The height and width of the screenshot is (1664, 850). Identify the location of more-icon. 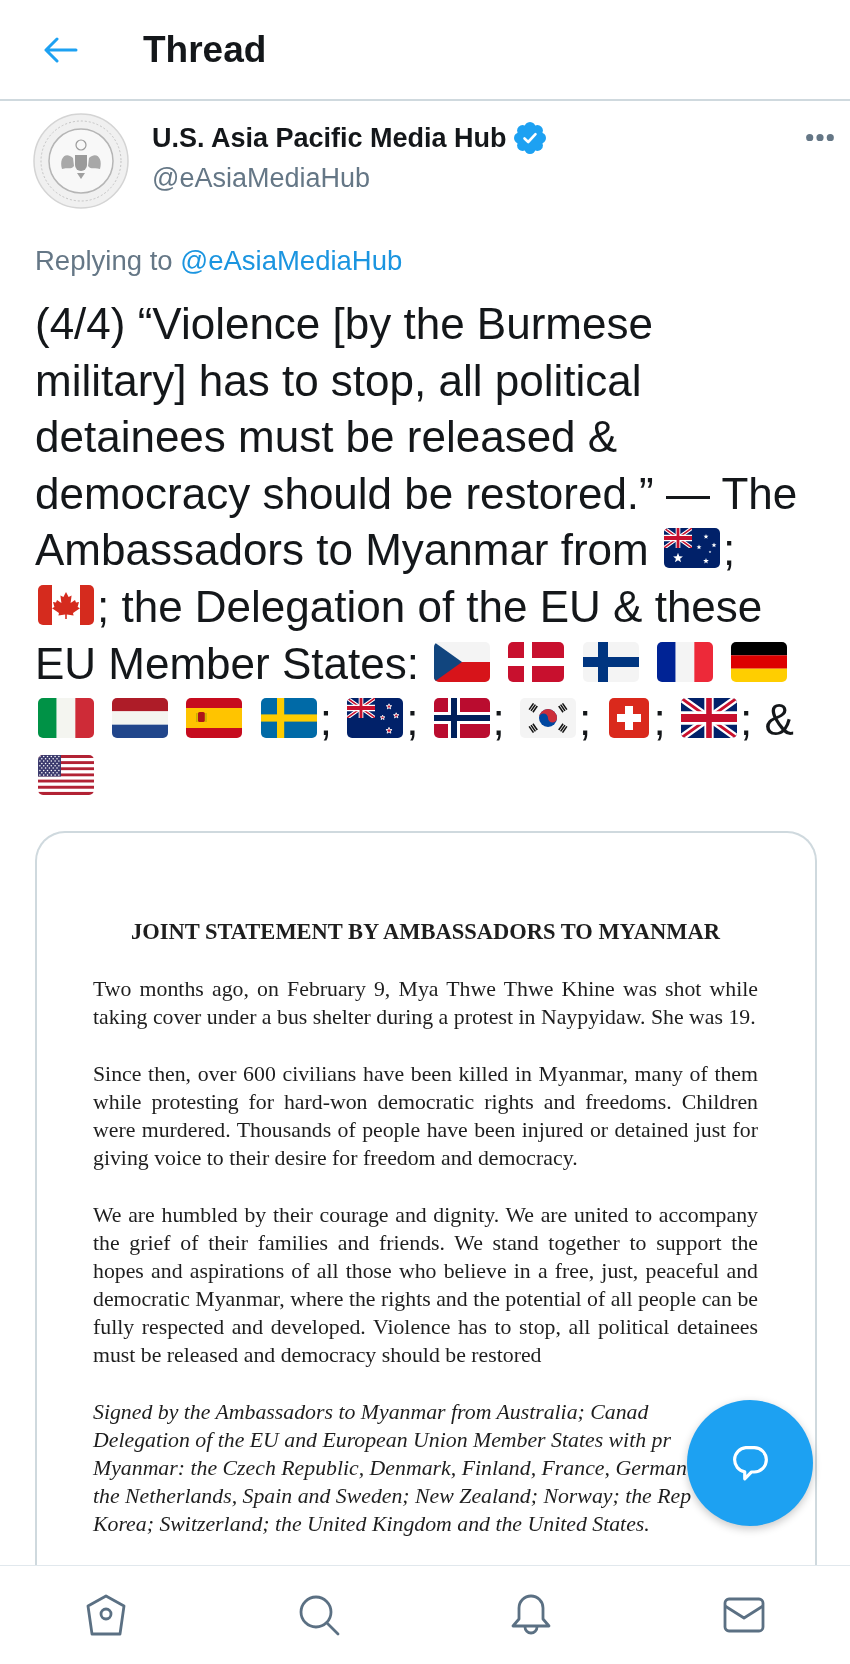
(820, 138).